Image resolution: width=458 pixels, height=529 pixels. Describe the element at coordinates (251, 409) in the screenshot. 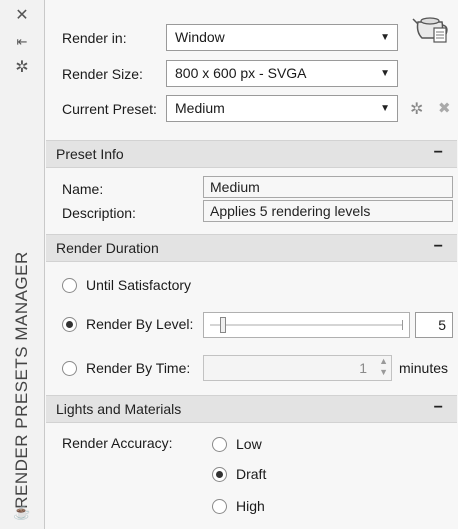

I see `lights-materials-header: Lights and Materials −` at that location.